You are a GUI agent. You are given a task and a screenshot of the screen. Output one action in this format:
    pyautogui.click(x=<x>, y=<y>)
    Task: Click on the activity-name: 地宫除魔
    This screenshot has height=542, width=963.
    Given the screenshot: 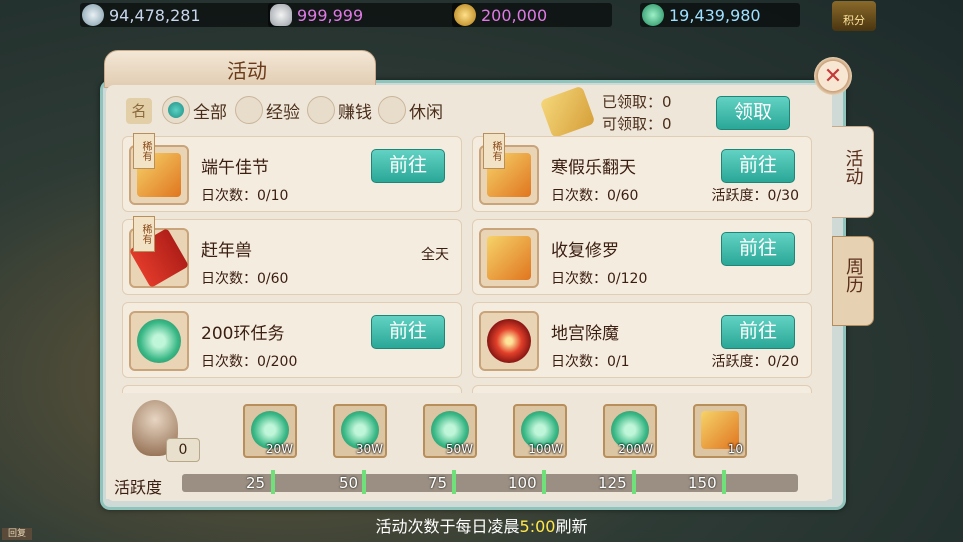 What is the action you would take?
    pyautogui.click(x=585, y=334)
    